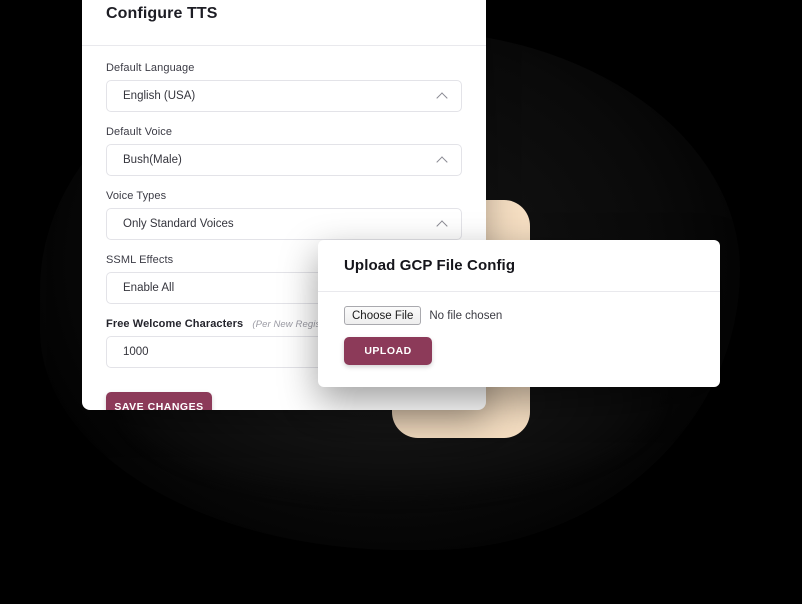 This screenshot has width=802, height=604. Describe the element at coordinates (136, 196) in the screenshot. I see `label-voice-types: Voice Types` at that location.